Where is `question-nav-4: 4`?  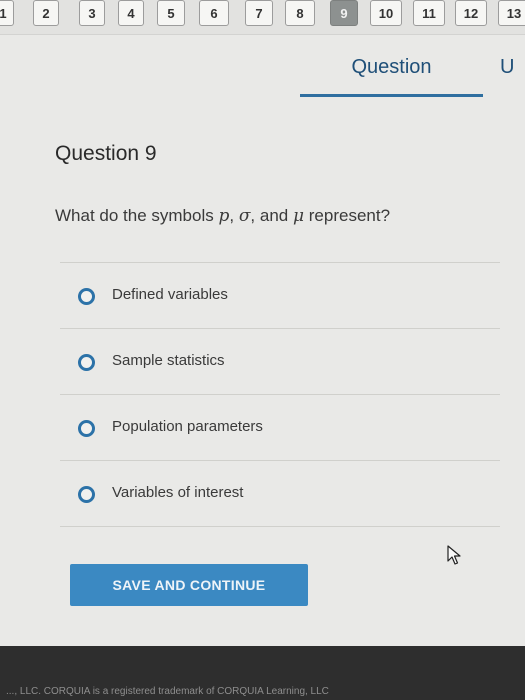 question-nav-4: 4 is located at coordinates (131, 13).